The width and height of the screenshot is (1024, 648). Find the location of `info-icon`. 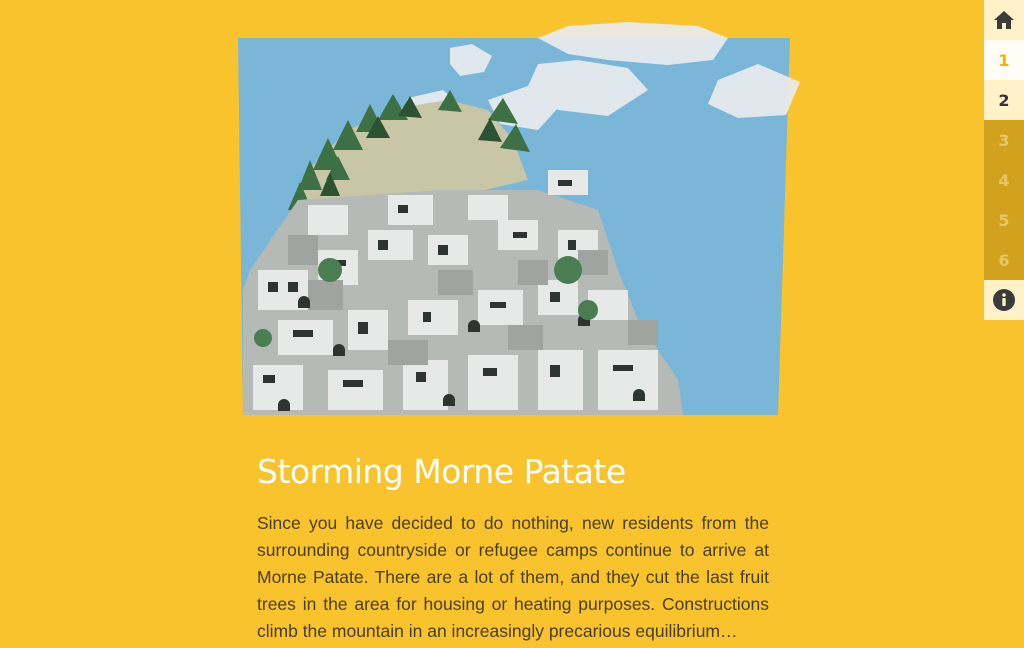

info-icon is located at coordinates (1004, 300).